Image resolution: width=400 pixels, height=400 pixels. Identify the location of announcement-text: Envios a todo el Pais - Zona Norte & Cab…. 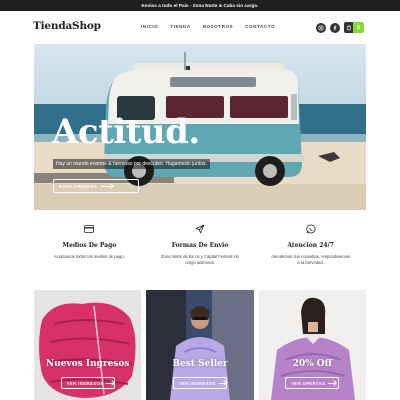
(200, 5).